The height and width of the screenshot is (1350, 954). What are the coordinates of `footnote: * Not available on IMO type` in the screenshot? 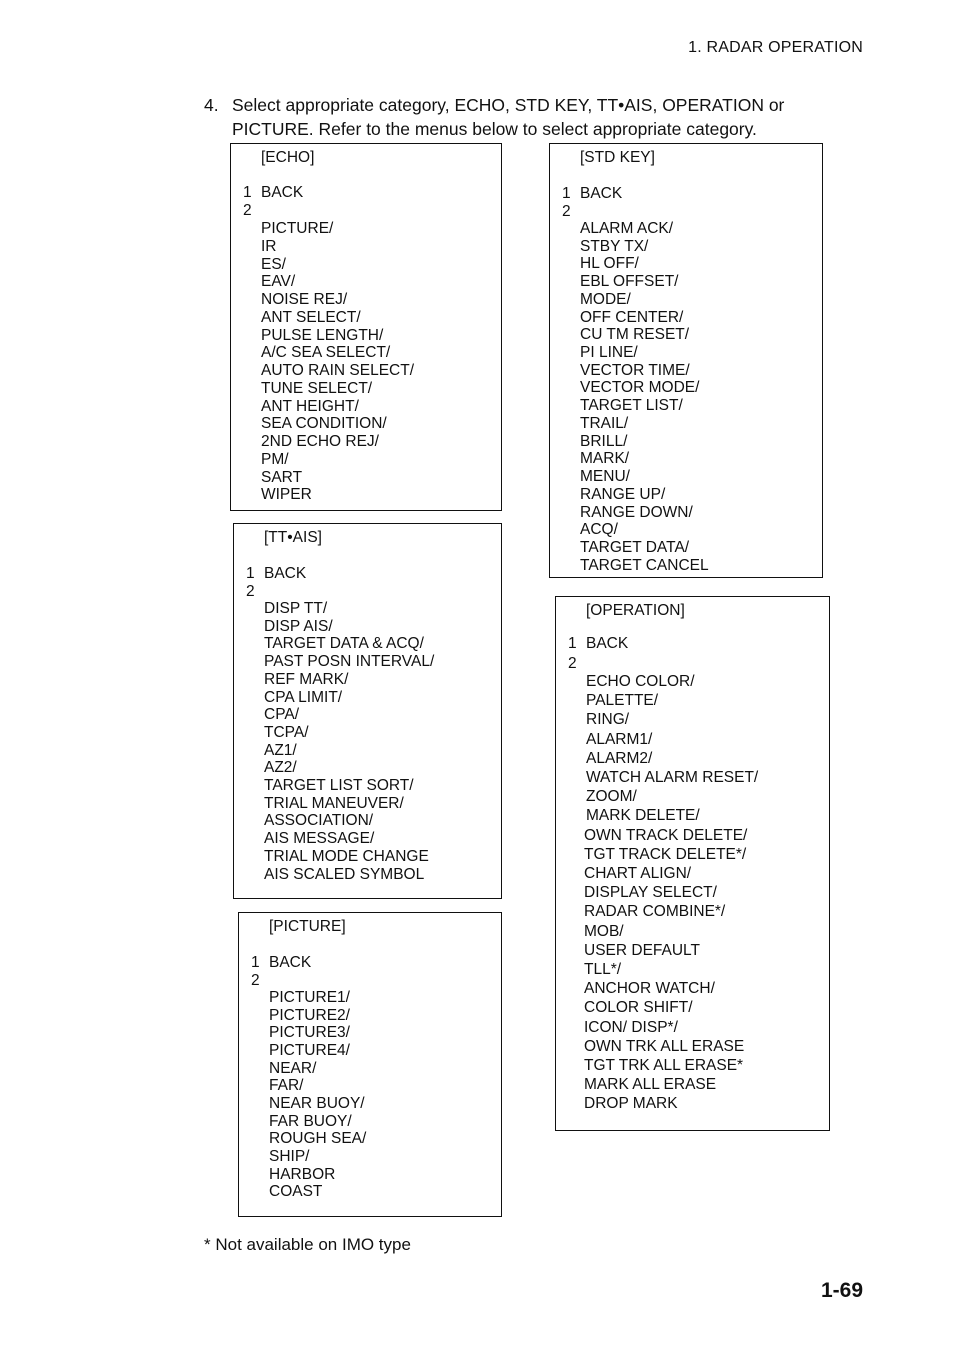 It's located at (307, 1244).